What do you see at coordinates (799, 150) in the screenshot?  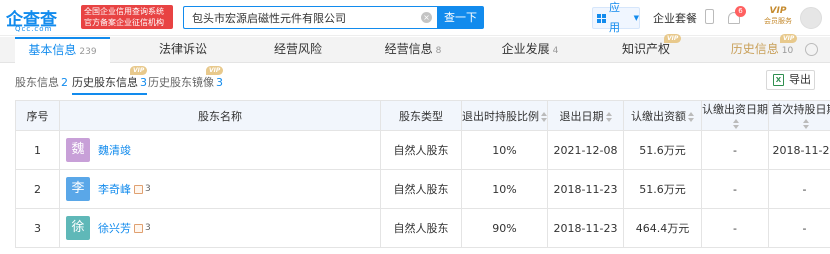 I see `cell-first-date: 2018-11-23` at bounding box center [799, 150].